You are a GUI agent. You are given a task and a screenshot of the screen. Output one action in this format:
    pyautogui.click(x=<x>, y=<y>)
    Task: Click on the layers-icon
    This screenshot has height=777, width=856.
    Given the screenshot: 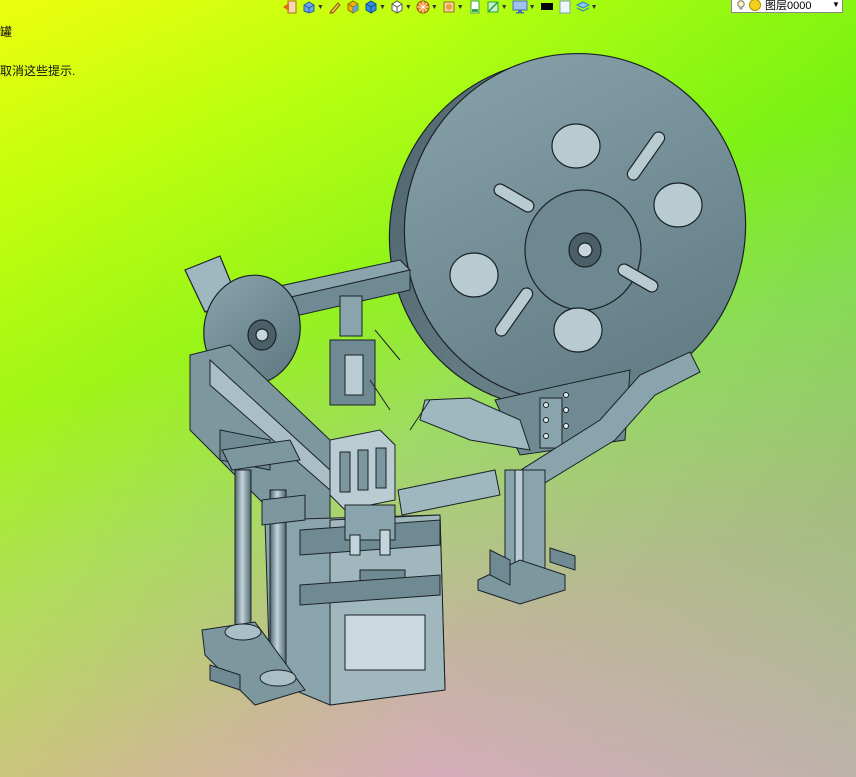 What is the action you would take?
    pyautogui.click(x=582, y=6)
    